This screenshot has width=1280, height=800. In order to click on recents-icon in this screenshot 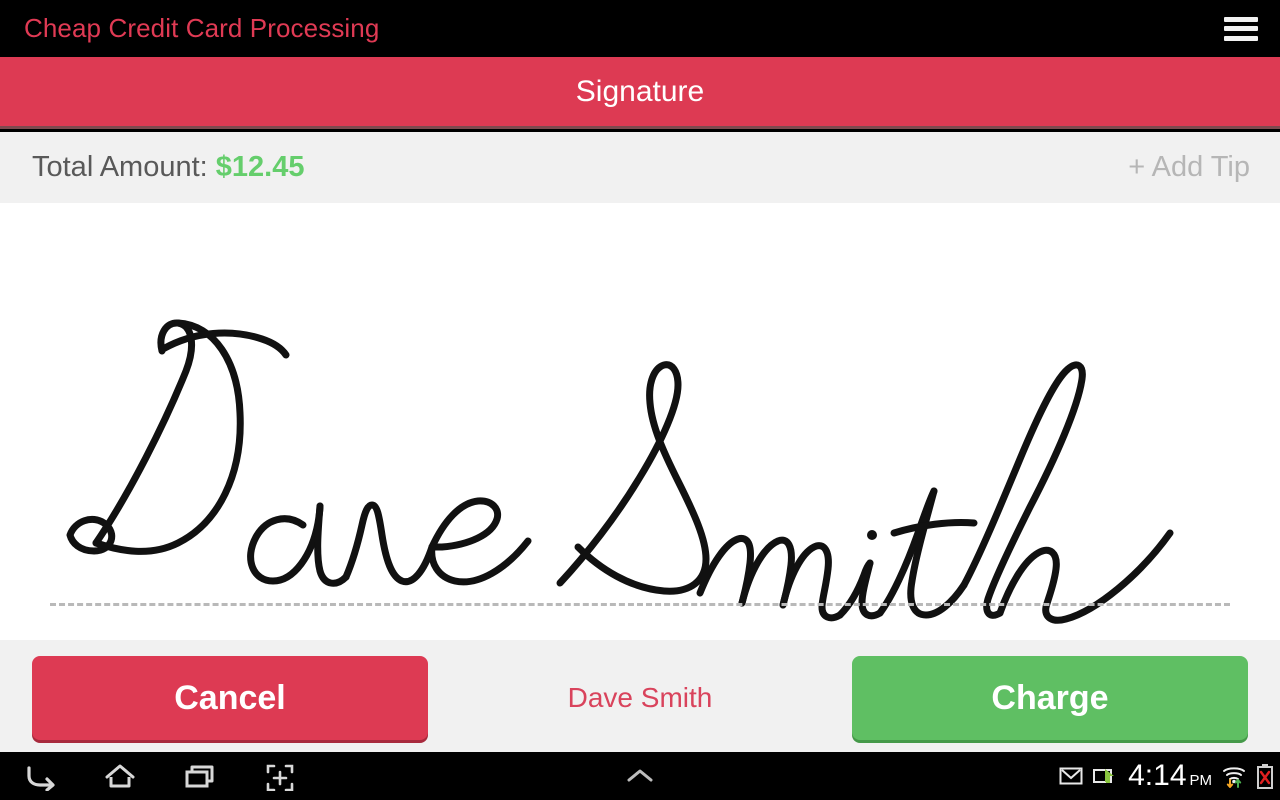, I will do `click(200, 776)`.